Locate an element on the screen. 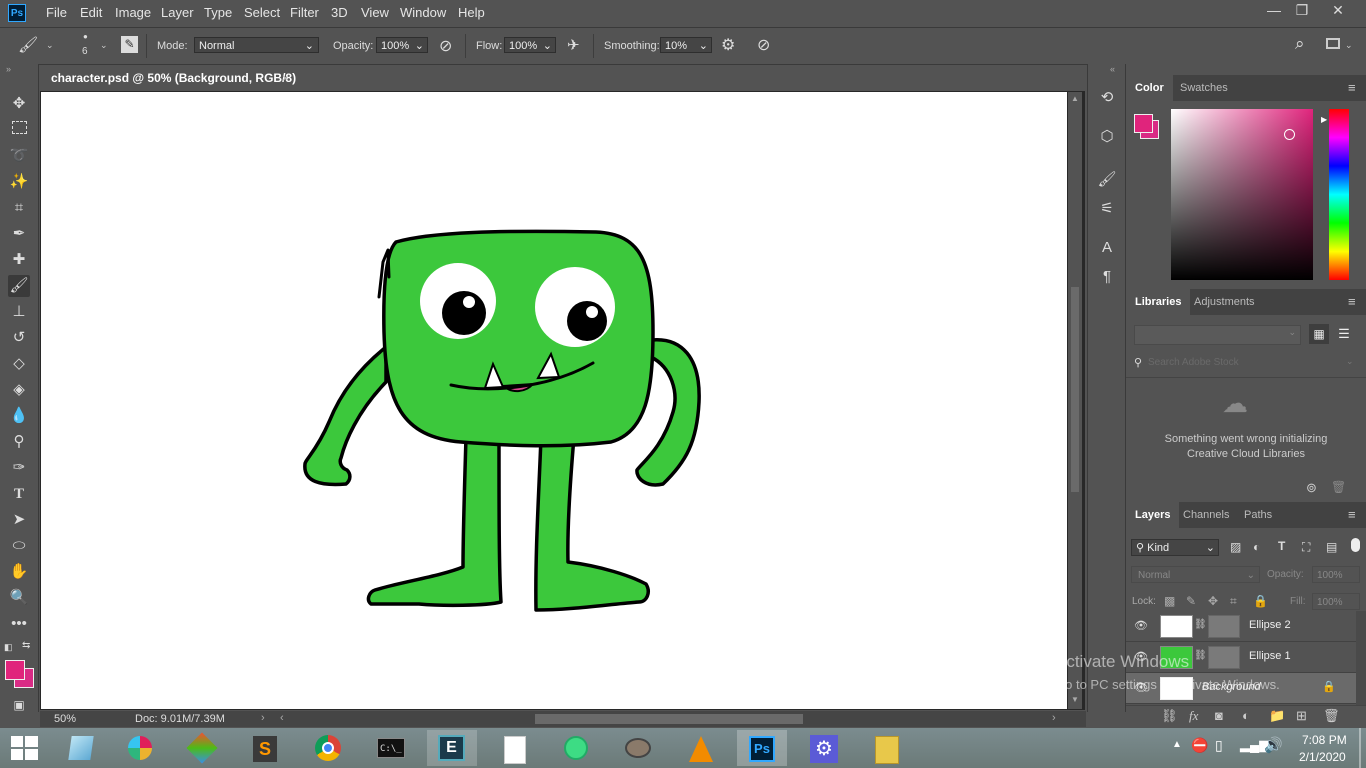  fx-icon: fx is located at coordinates (1193, 716).